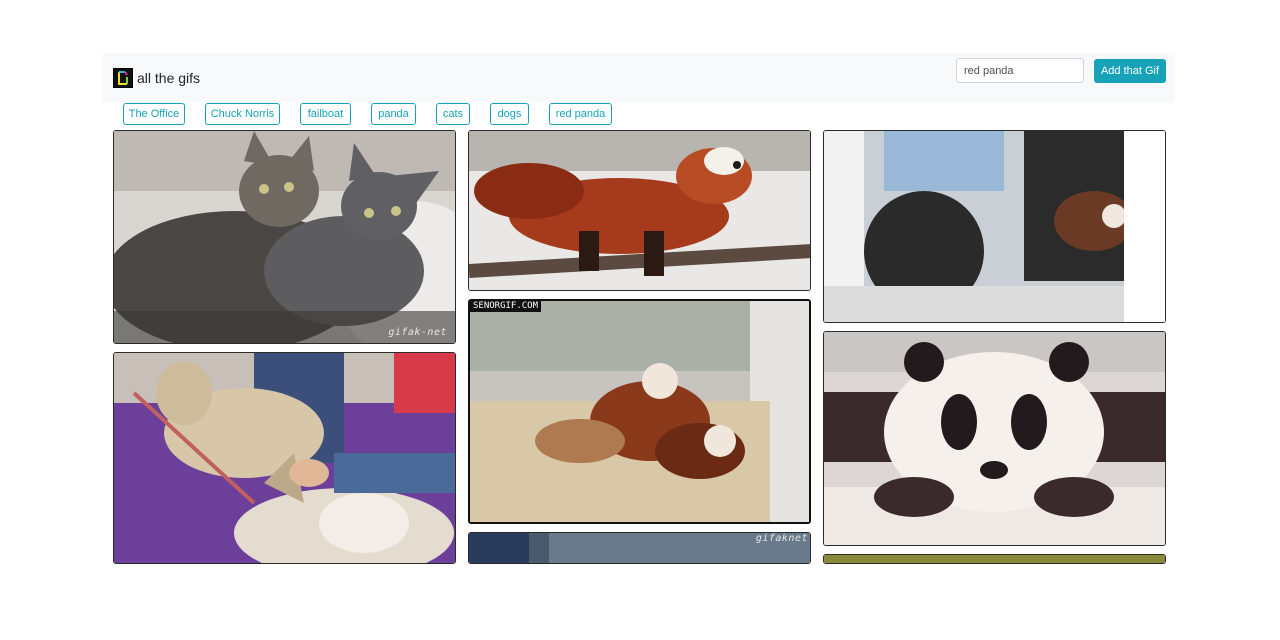 This screenshot has height=640, width=1280. What do you see at coordinates (417, 332) in the screenshot?
I see `watermark-text: gifak-net` at bounding box center [417, 332].